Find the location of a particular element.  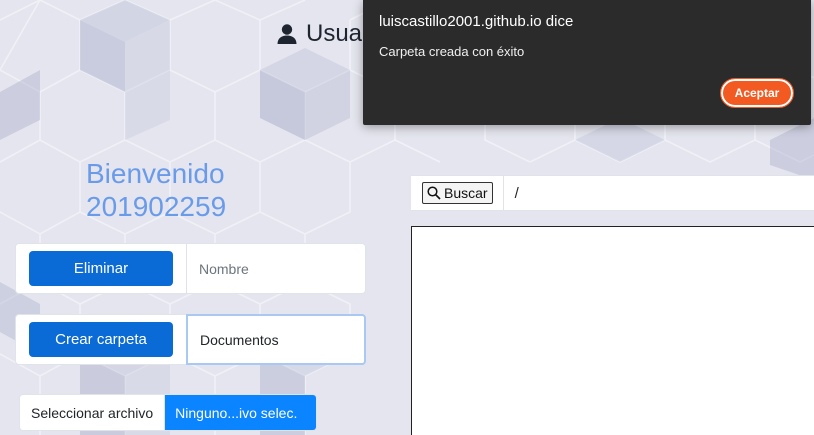

dialog-title: luiscastillo2001.github.io dice is located at coordinates (476, 21).